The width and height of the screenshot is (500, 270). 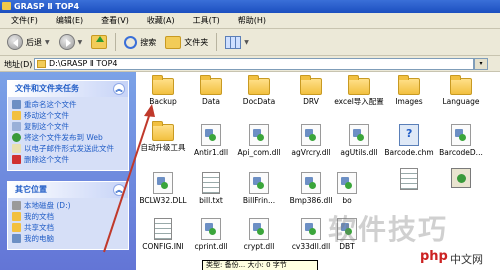 What do you see at coordinates (16, 137) in the screenshot?
I see `globe-icon` at bounding box center [16, 137].